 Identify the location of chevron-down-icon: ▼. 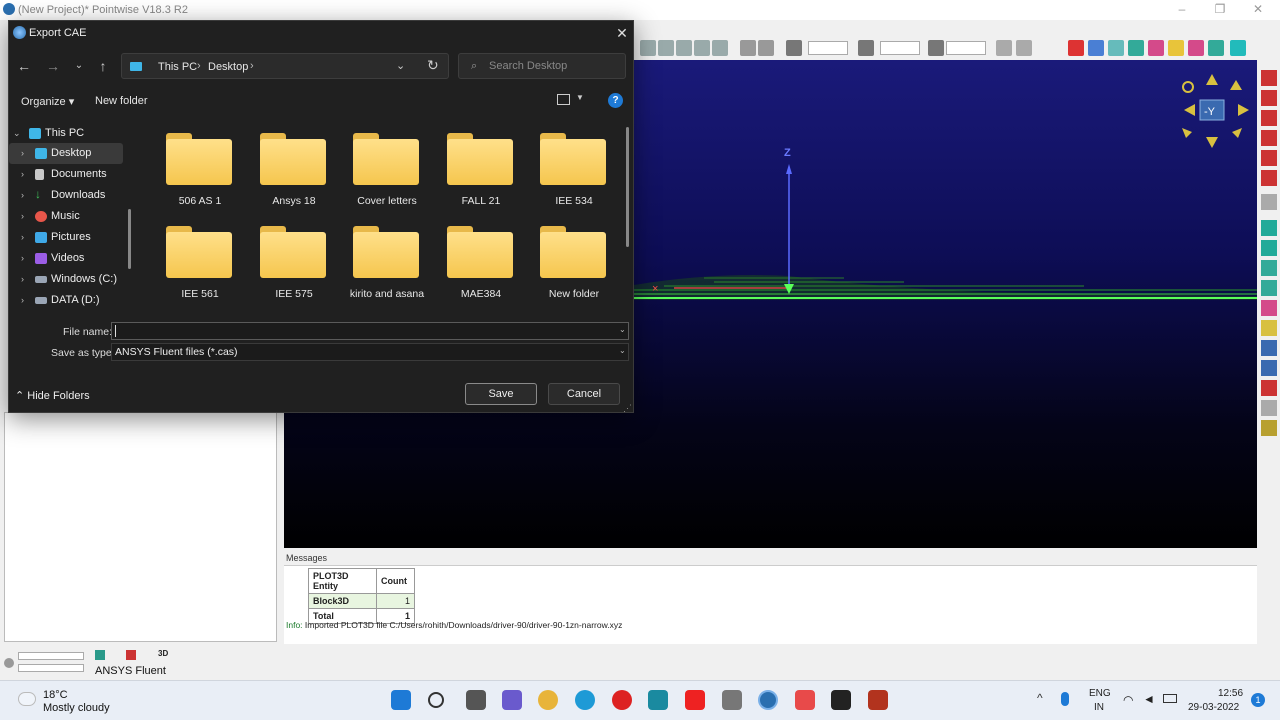
(580, 97).